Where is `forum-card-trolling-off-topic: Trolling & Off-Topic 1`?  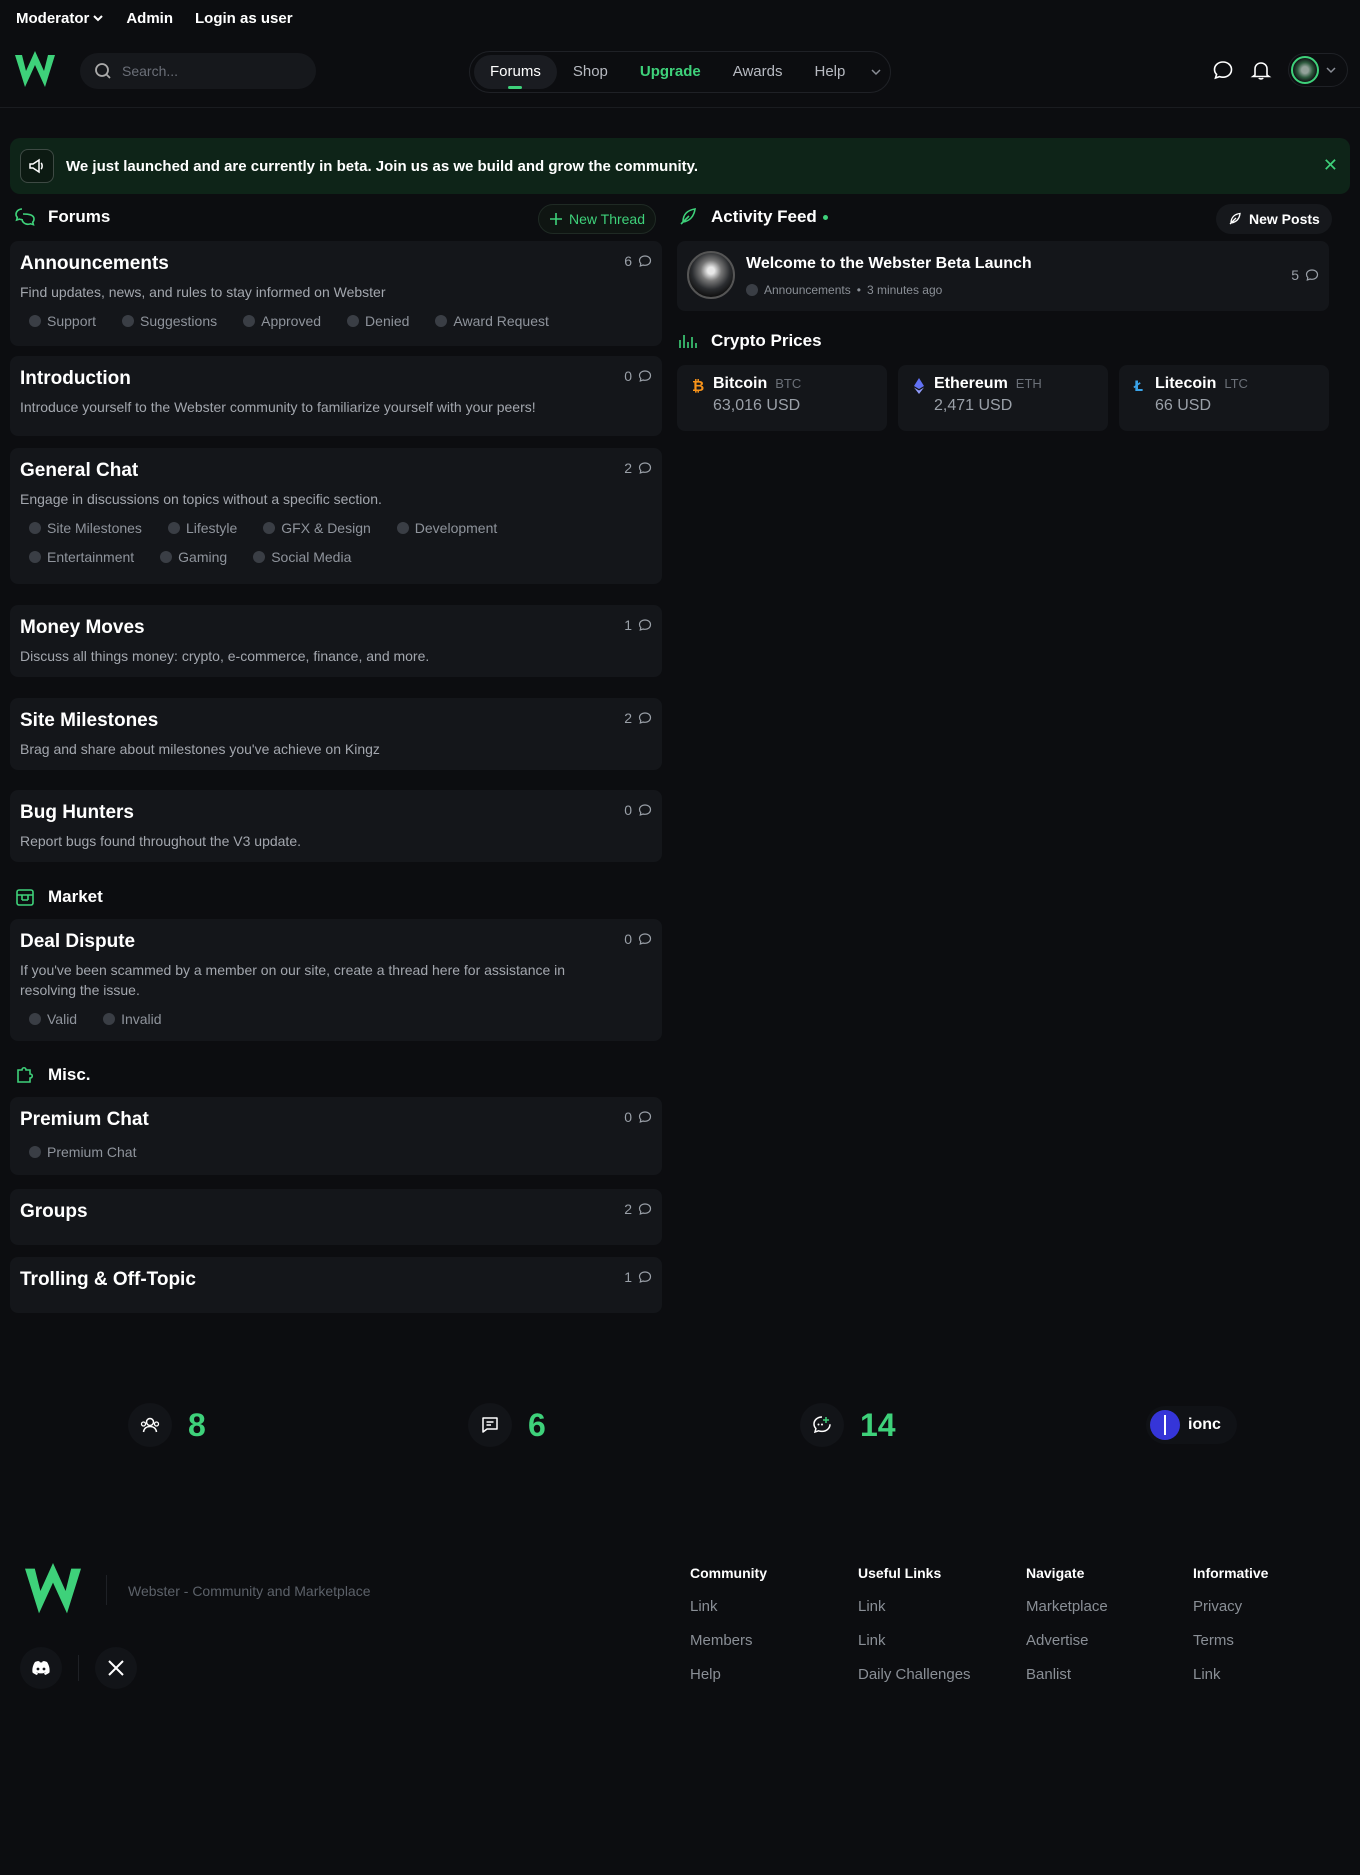 forum-card-trolling-off-topic: Trolling & Off-Topic 1 is located at coordinates (336, 1285).